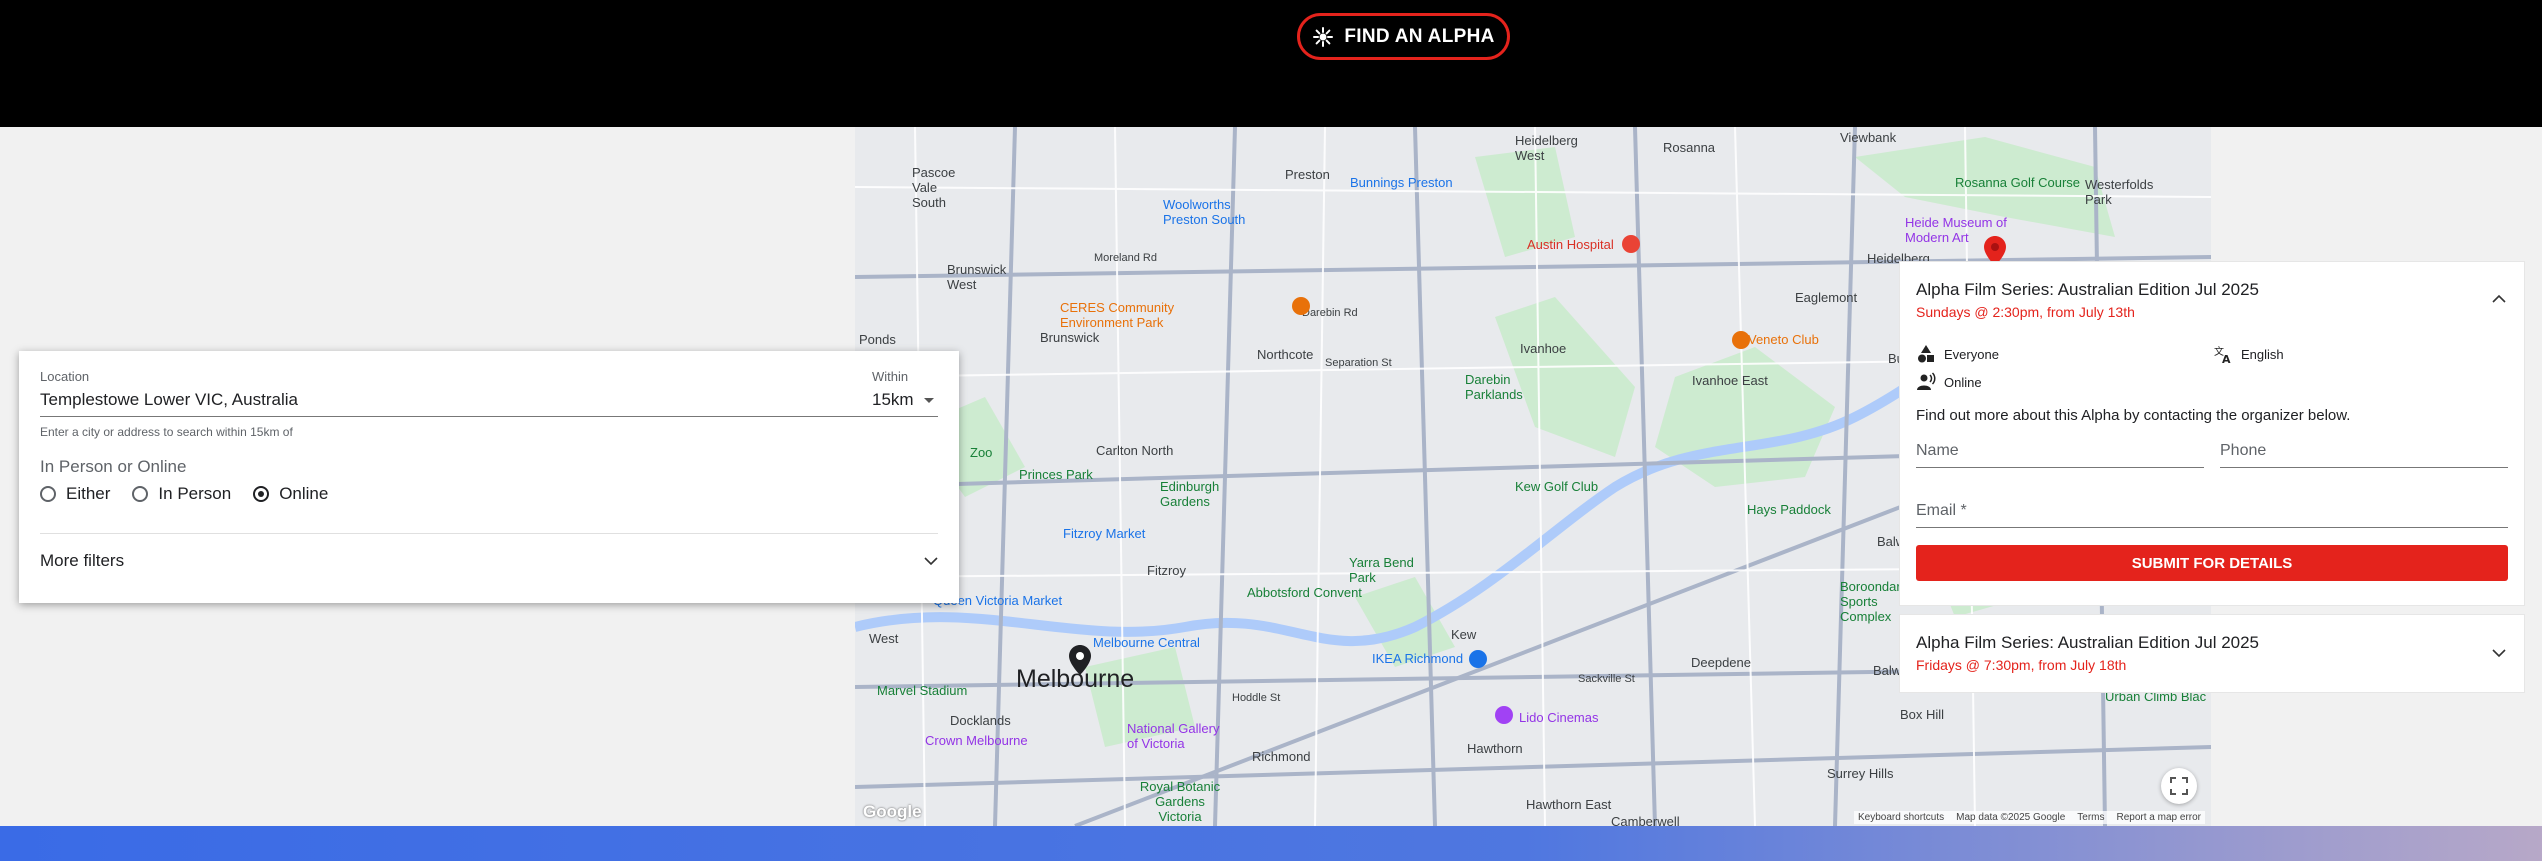 This screenshot has height=861, width=2542. Describe the element at coordinates (113, 466) in the screenshot. I see `mode-title: In Person or Online` at that location.